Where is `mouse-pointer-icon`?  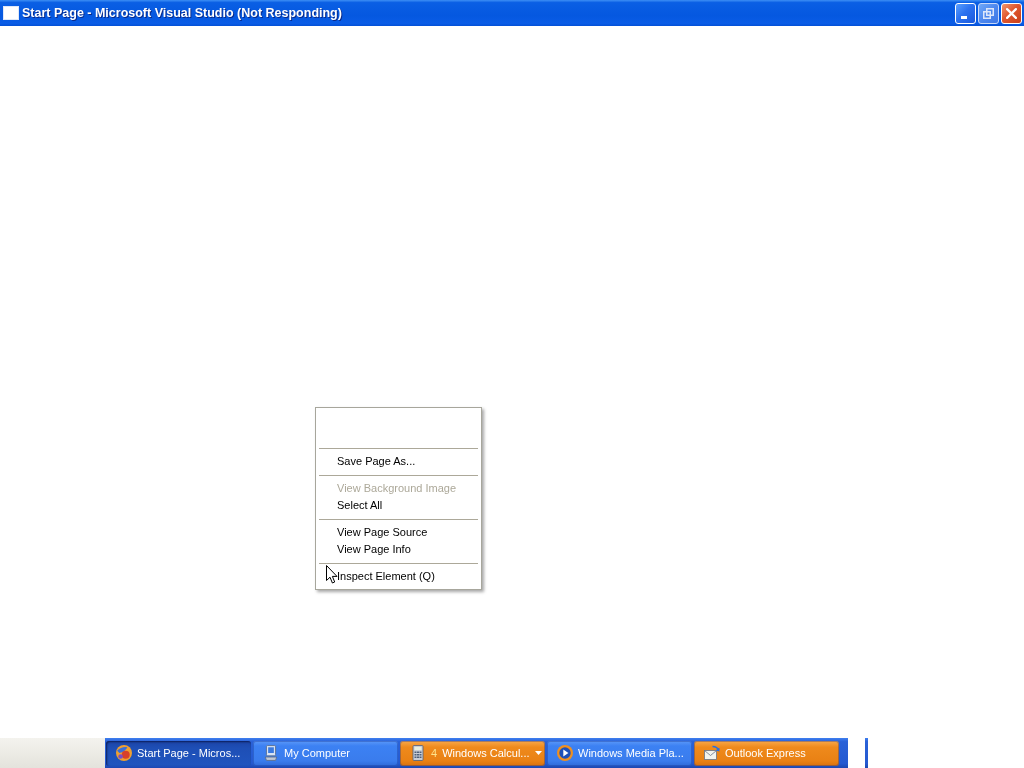
mouse-pointer-icon is located at coordinates (332, 574).